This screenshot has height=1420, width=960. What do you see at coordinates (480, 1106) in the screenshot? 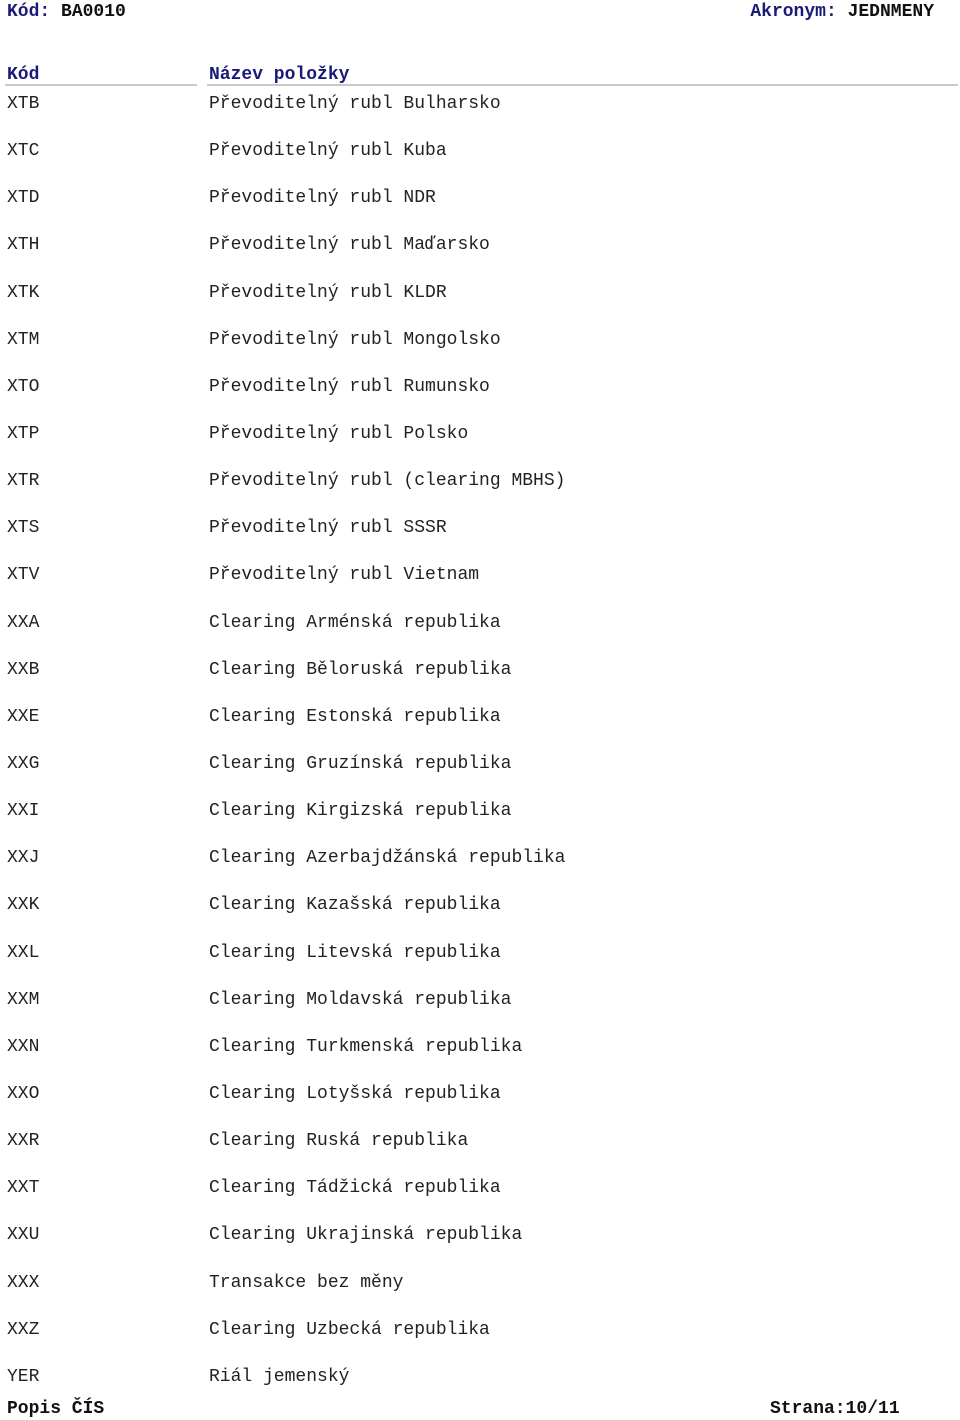
I see `table-row: XXO Clearing Lotyšská republika` at bounding box center [480, 1106].